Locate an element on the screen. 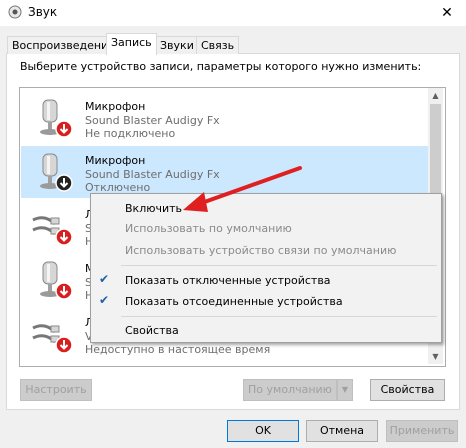  close-button: ✕ is located at coordinates (447, 13).